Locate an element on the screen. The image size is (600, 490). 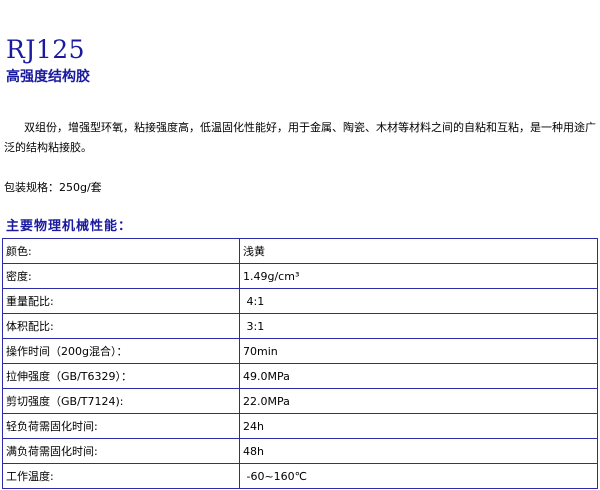
table-row: 拉伸强度（GB/T6329）： 49.0MPa is located at coordinates (300, 376).